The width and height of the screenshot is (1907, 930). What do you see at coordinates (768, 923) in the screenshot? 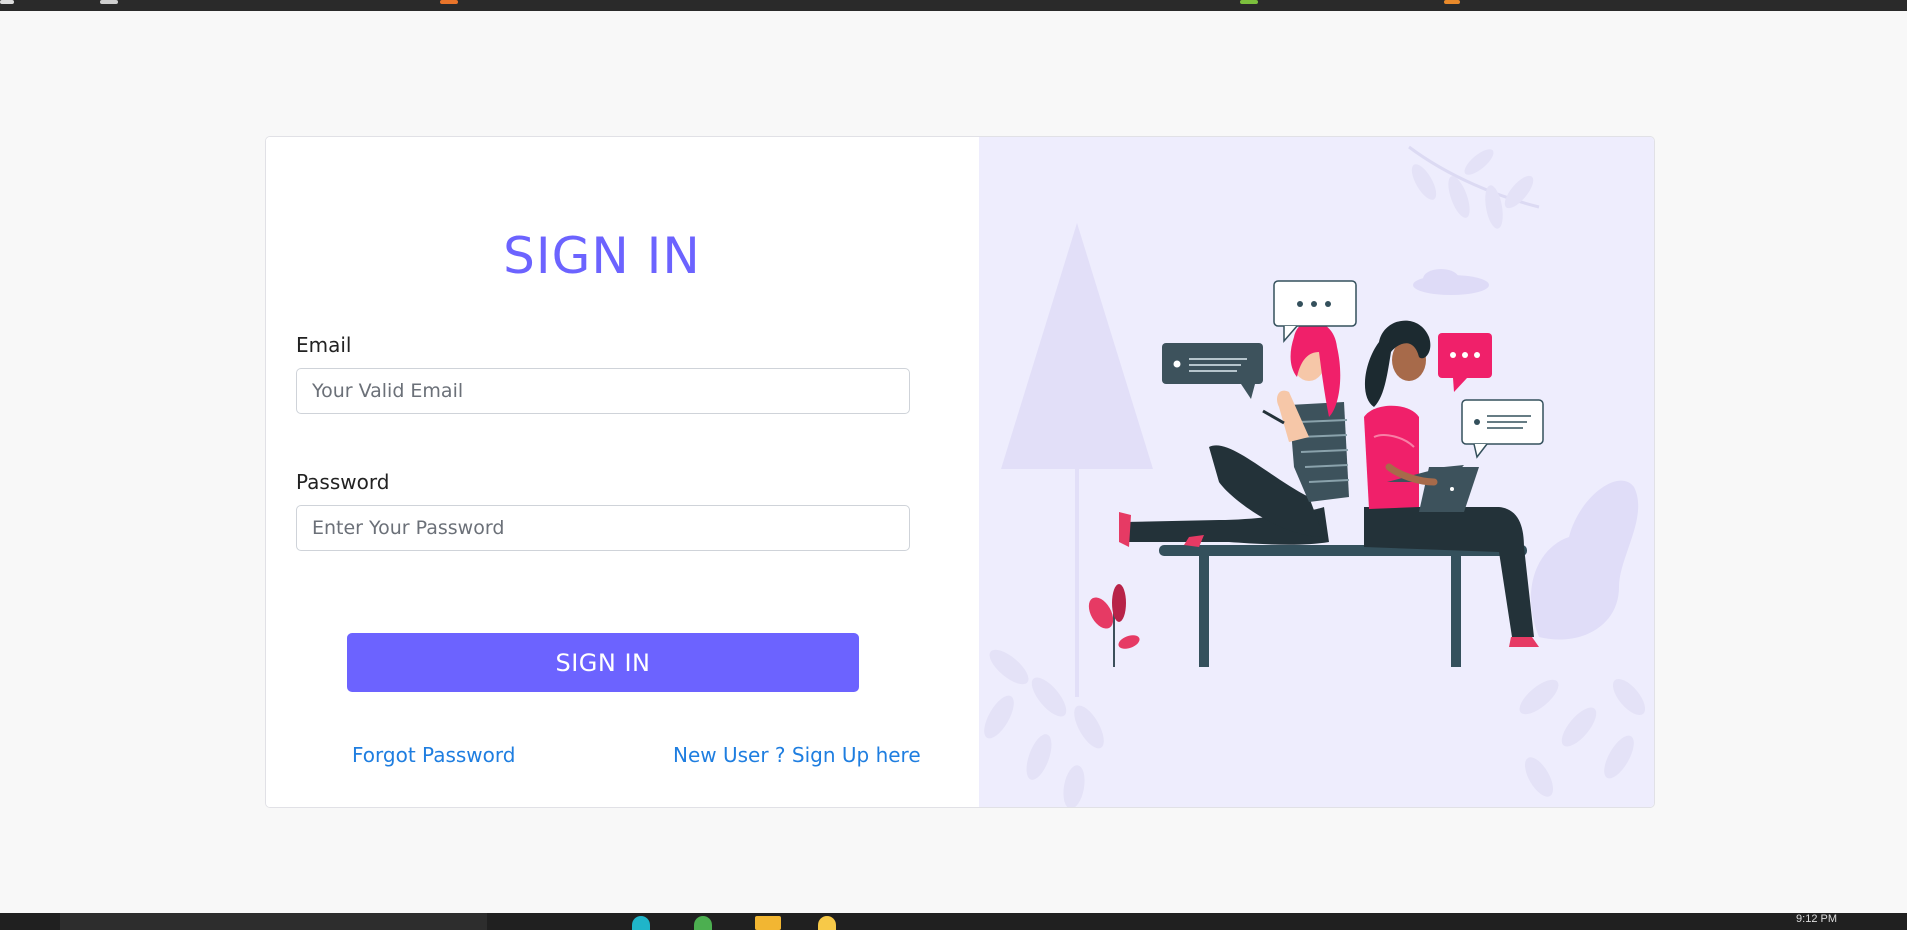
I see `folder-taskbar-icon` at bounding box center [768, 923].